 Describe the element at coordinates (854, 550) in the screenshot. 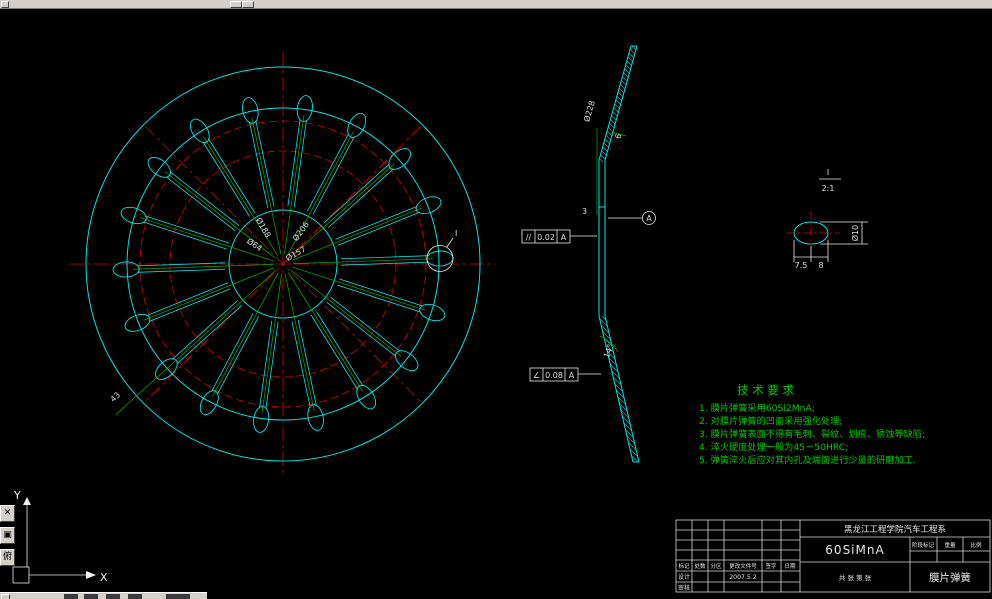

I see `tb-material: 60SiMnA` at that location.